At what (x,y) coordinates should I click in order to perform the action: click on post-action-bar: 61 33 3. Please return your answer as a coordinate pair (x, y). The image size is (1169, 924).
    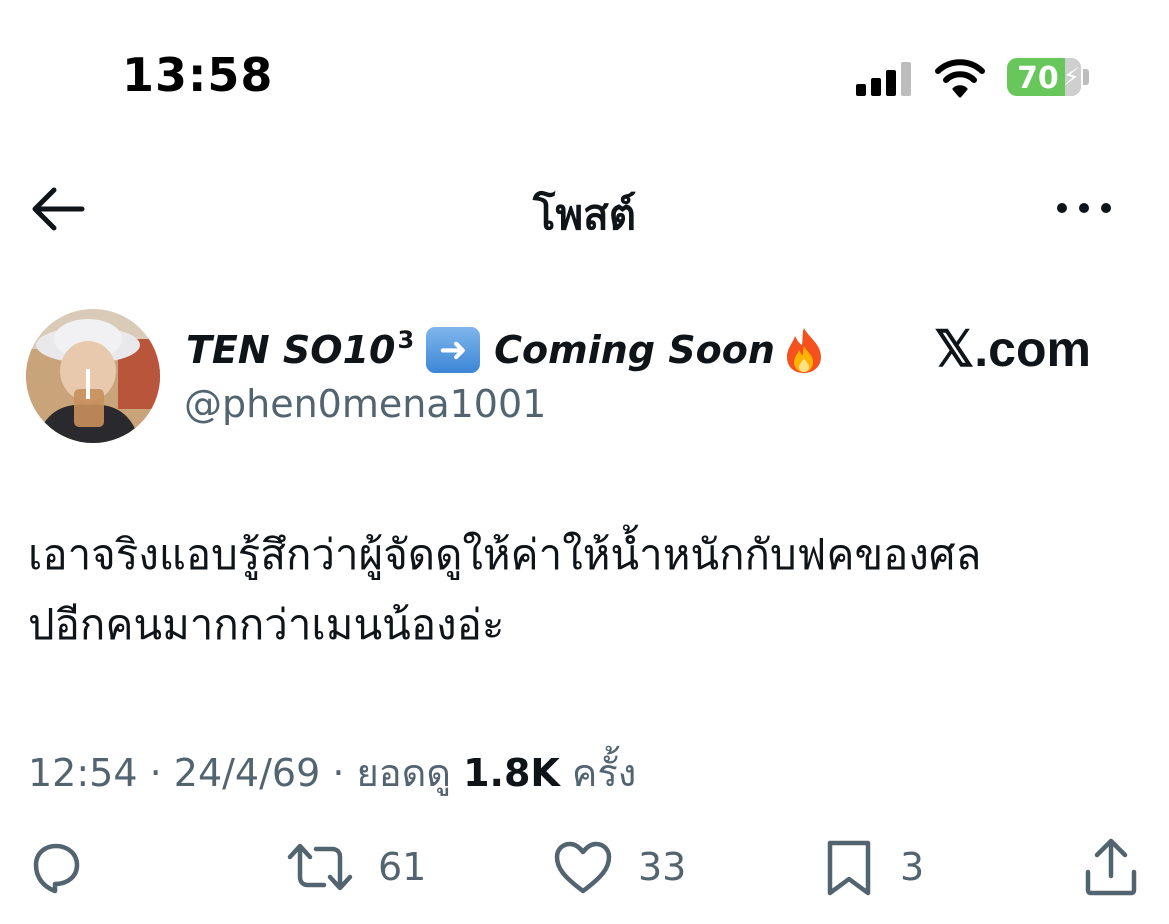
    Looking at the image, I should click on (584, 872).